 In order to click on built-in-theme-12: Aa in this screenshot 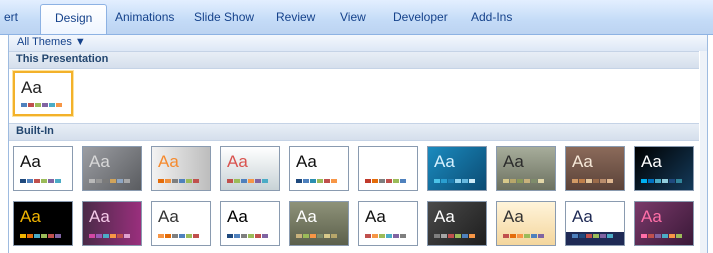, I will do `click(112, 223)`.